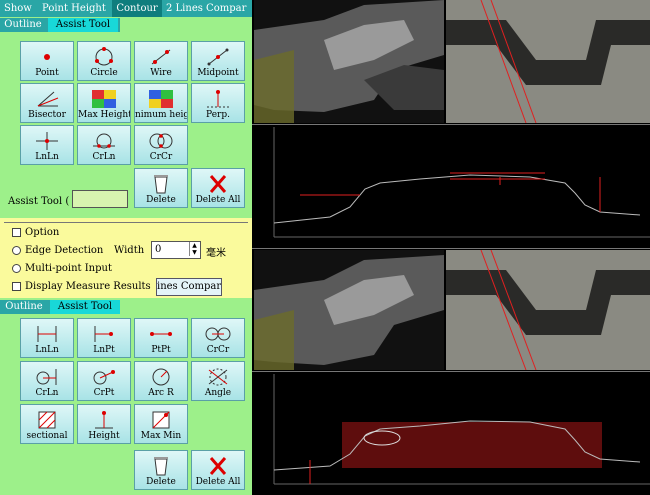 This screenshot has height=495, width=650. I want to click on delete-all-button-1: Delete All, so click(218, 188).